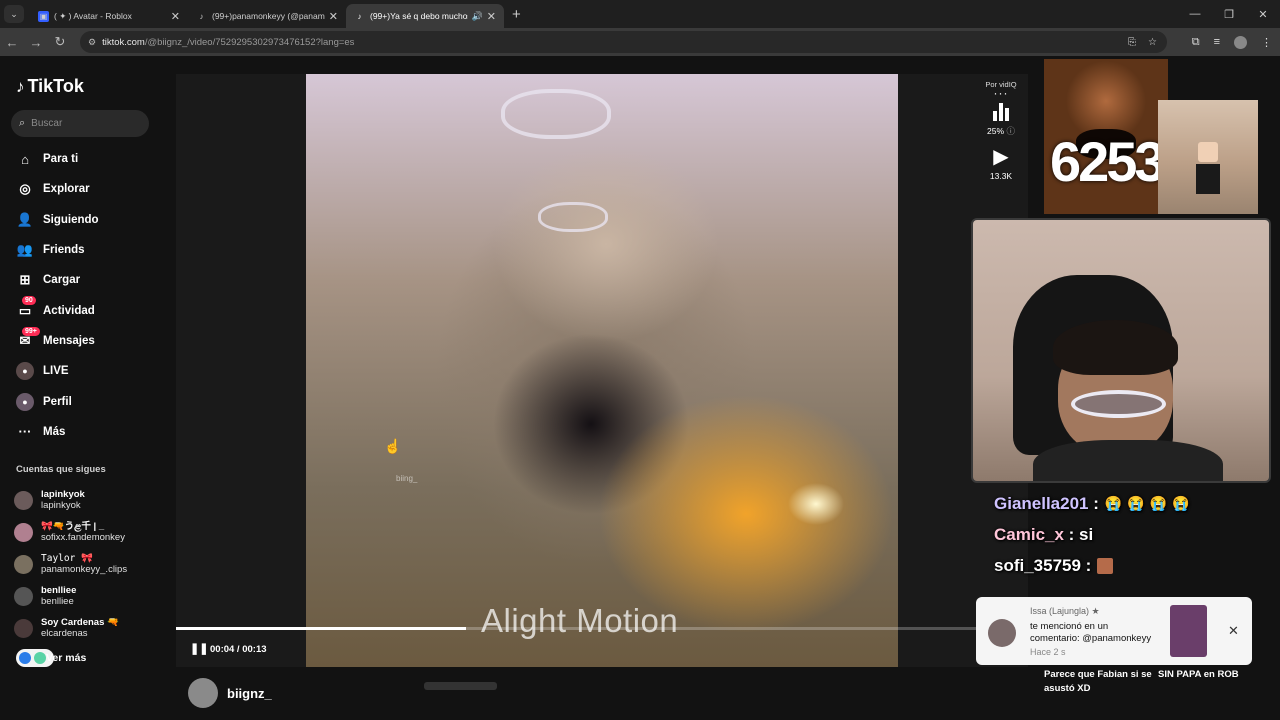  I want to click on live-icon: ●, so click(25, 371).